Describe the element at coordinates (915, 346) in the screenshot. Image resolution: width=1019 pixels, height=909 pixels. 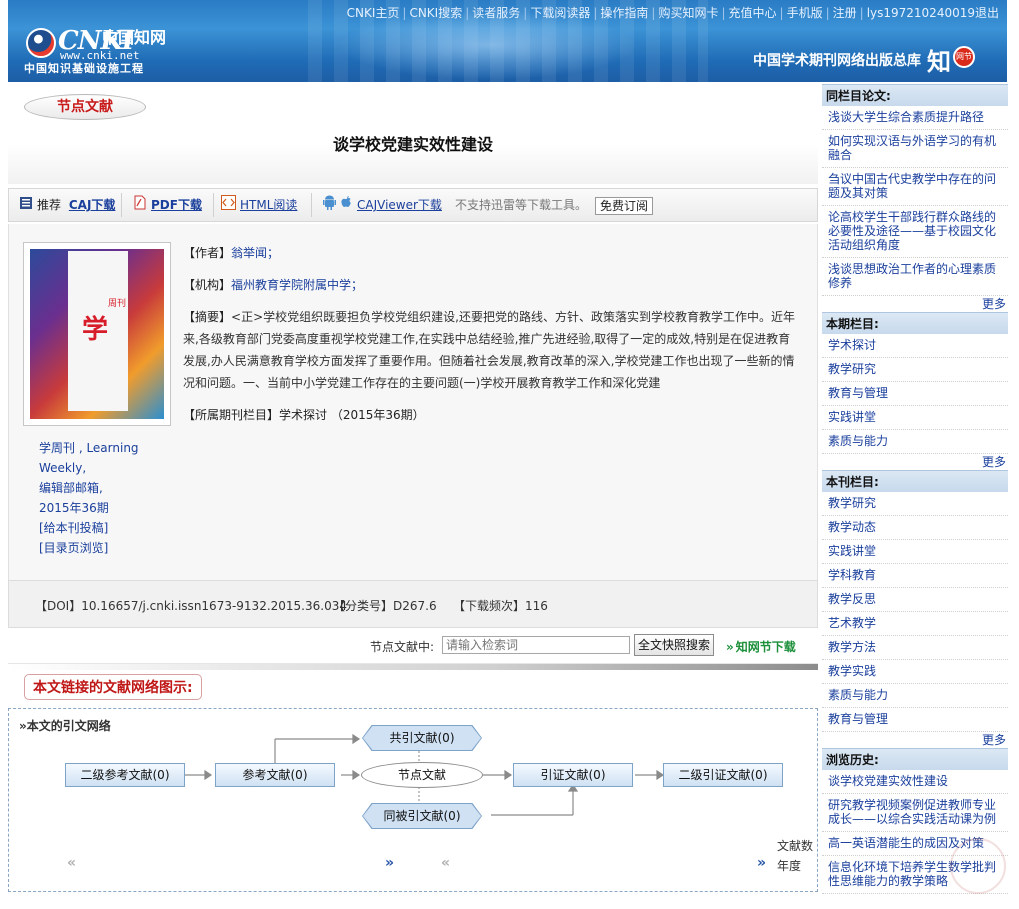
I see `list-item: 学术探讨` at that location.